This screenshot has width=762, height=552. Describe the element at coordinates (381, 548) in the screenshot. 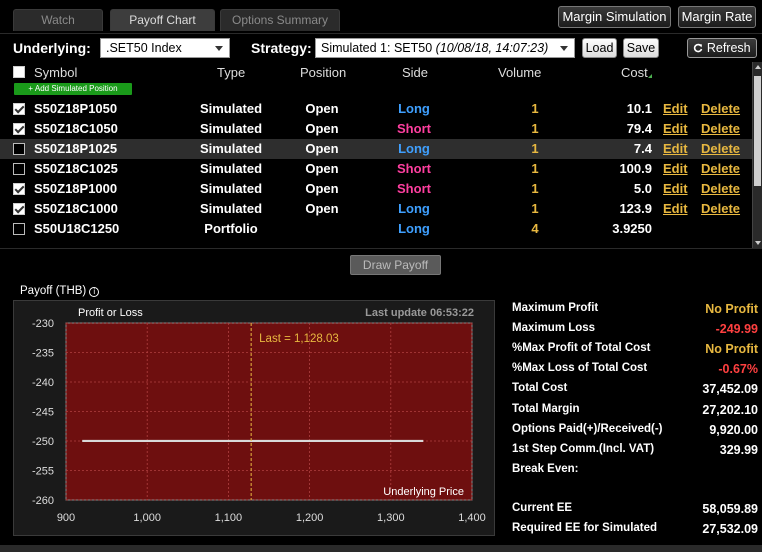

I see `bottom-scrollbar` at that location.